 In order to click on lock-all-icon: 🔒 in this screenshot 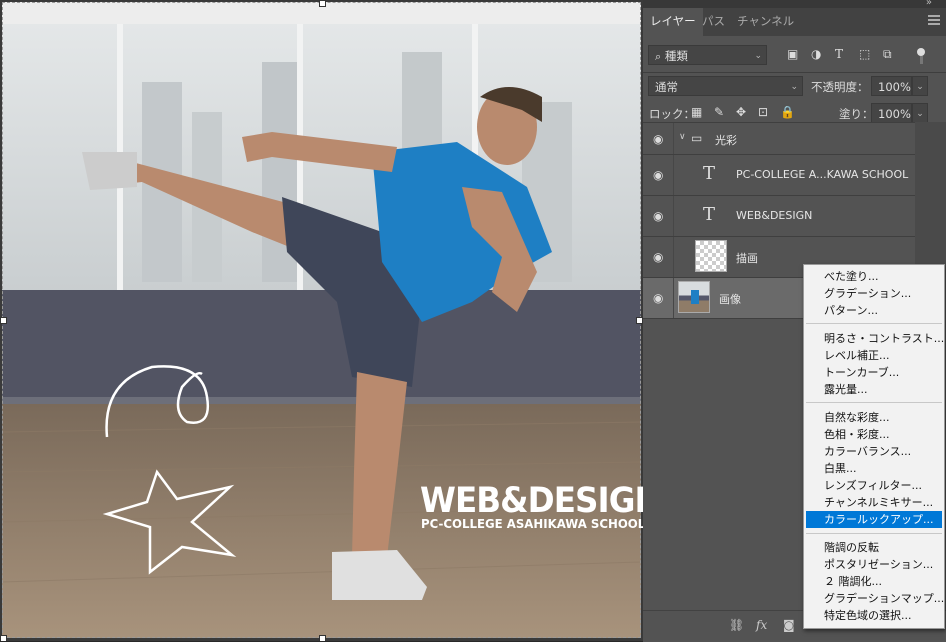, I will do `click(787, 112)`.